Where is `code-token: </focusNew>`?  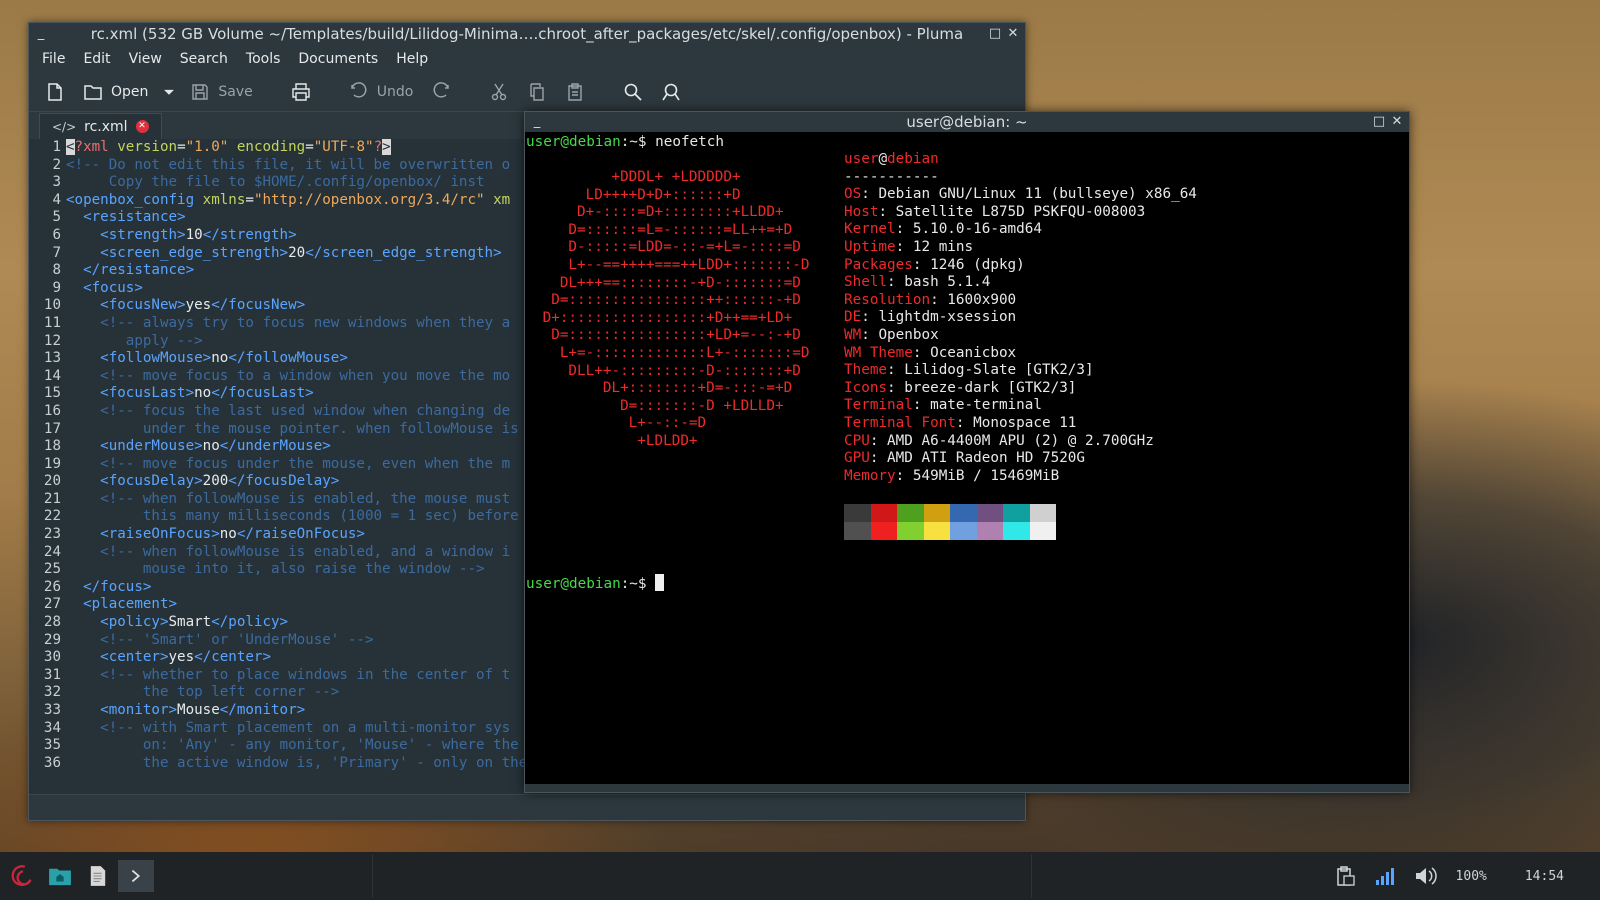 code-token: </focusNew> is located at coordinates (258, 305).